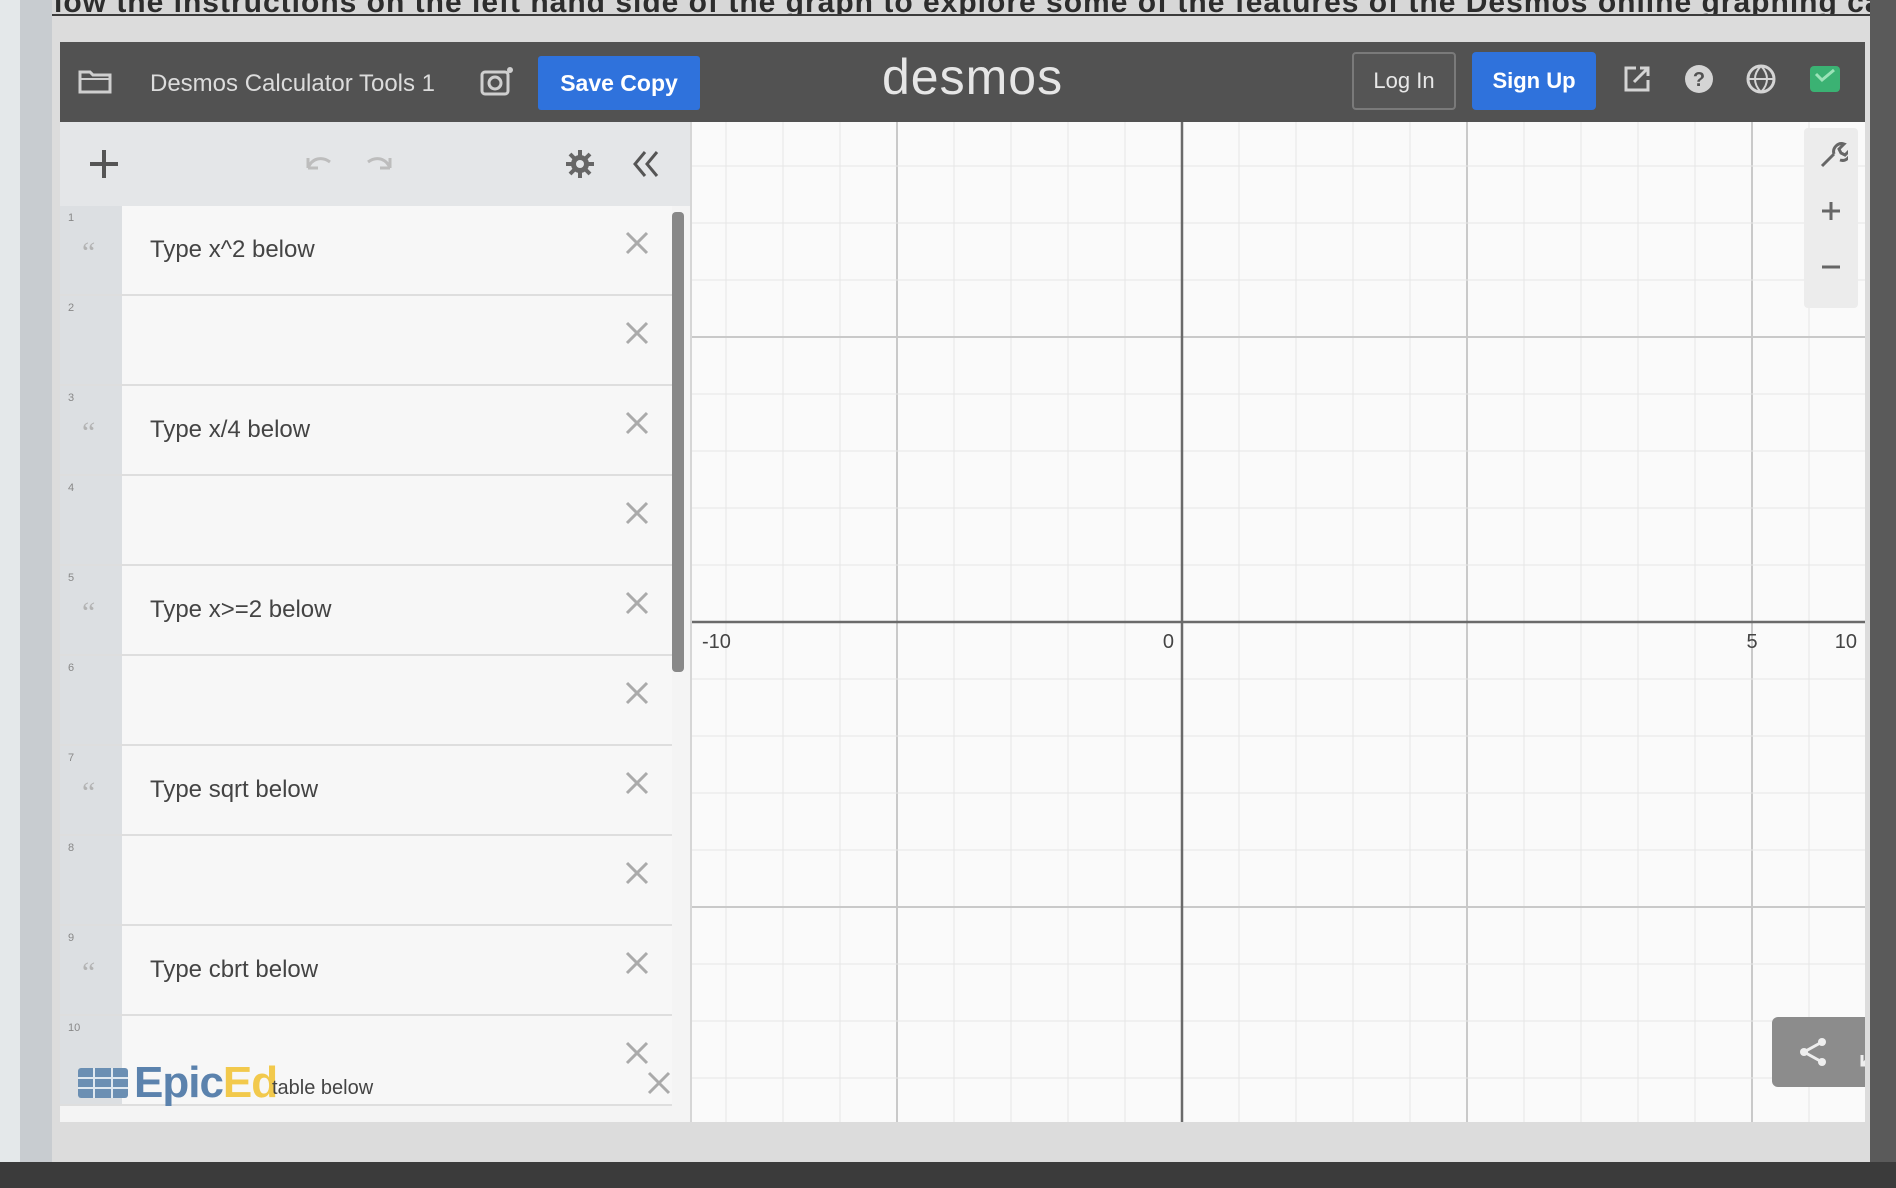 The height and width of the screenshot is (1188, 1896). I want to click on row-number: 4, so click(71, 488).